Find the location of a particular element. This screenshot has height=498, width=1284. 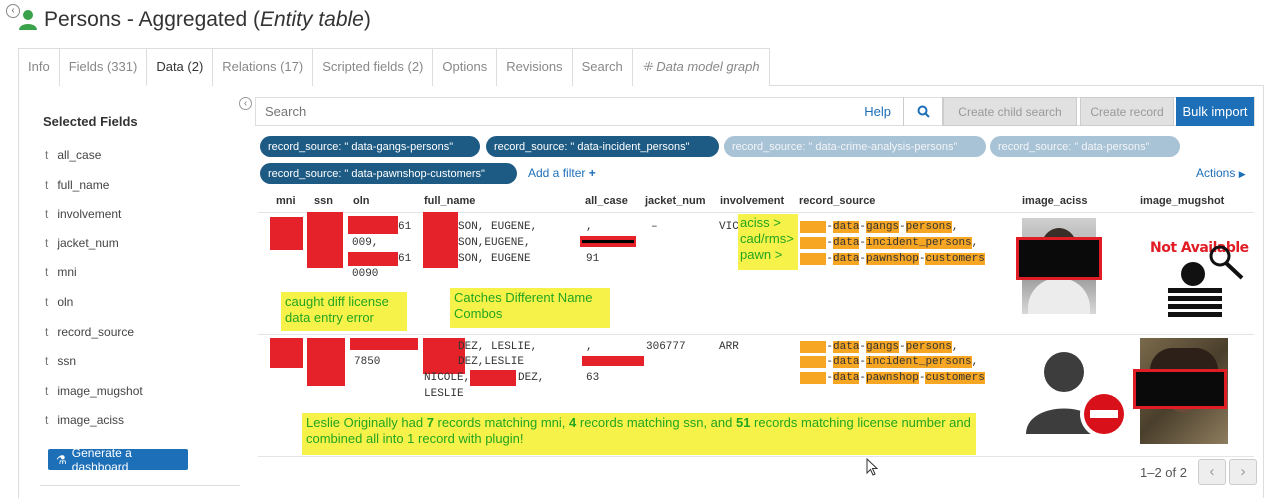

tab-scripted-fields: Scripted fields (2) is located at coordinates (372, 67).